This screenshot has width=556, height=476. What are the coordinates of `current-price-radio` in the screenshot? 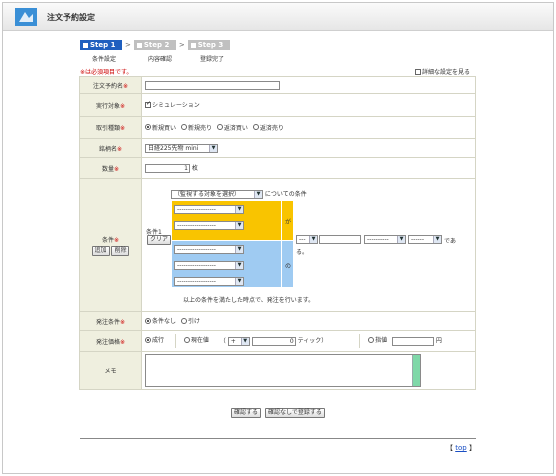 It's located at (186, 339).